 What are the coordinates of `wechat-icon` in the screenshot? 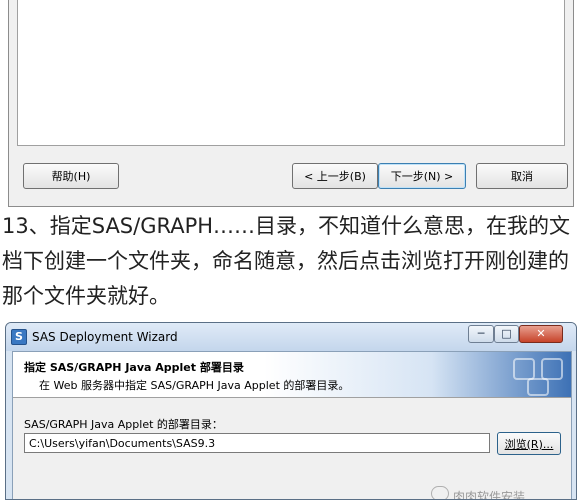 It's located at (440, 492).